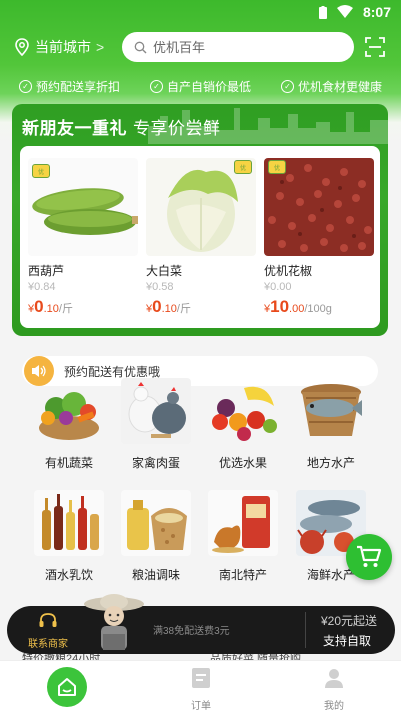 The image size is (401, 710). Describe the element at coordinates (248, 47) in the screenshot. I see `search-input` at that location.